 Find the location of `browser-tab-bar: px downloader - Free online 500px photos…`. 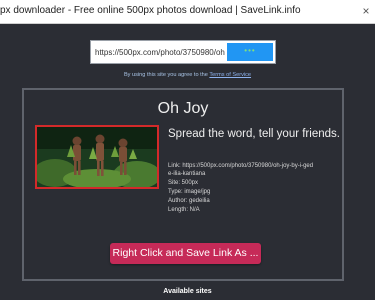

browser-tab-bar: px downloader - Free online 500px photos… is located at coordinates (187, 12).